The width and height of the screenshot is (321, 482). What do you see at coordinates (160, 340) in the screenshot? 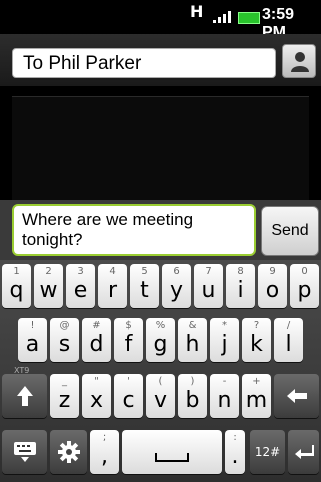
I see `key-g: % g` at bounding box center [160, 340].